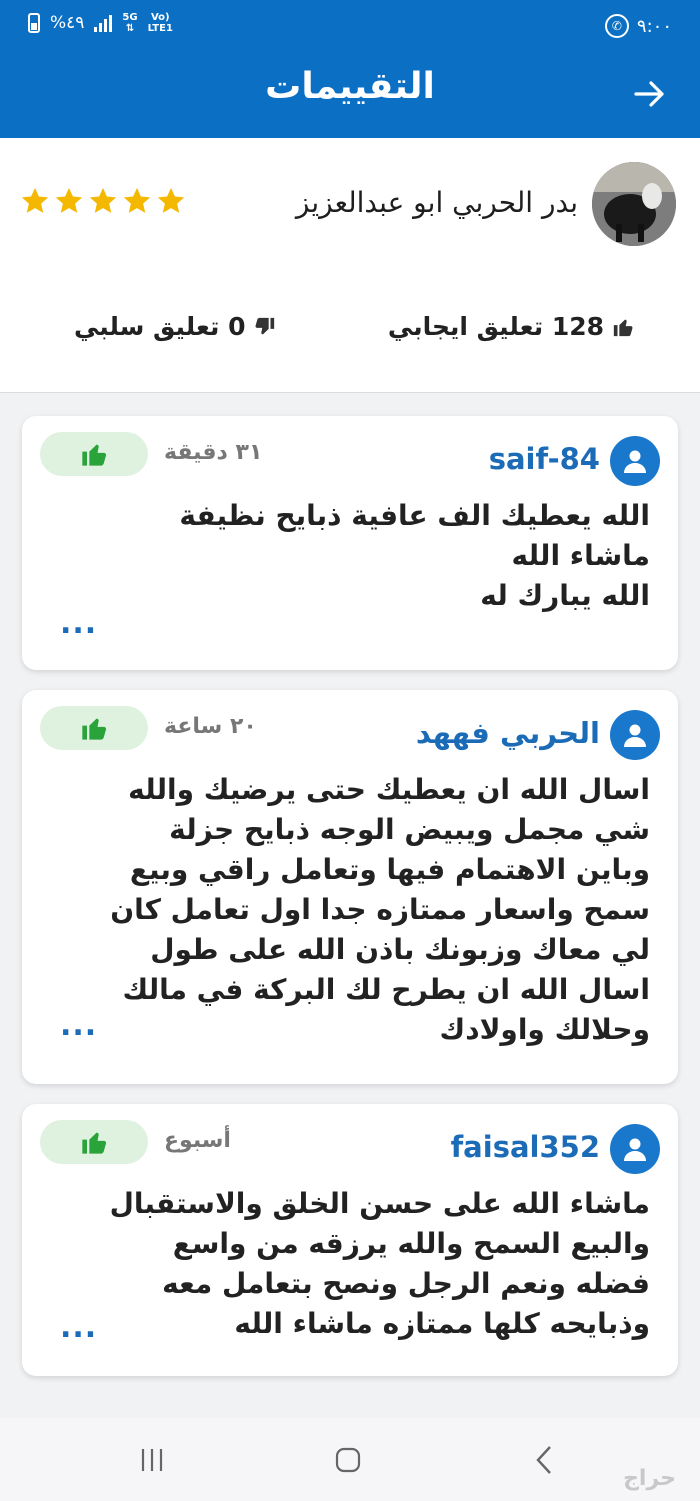 The width and height of the screenshot is (700, 1501). I want to click on signal-icon, so click(103, 23).